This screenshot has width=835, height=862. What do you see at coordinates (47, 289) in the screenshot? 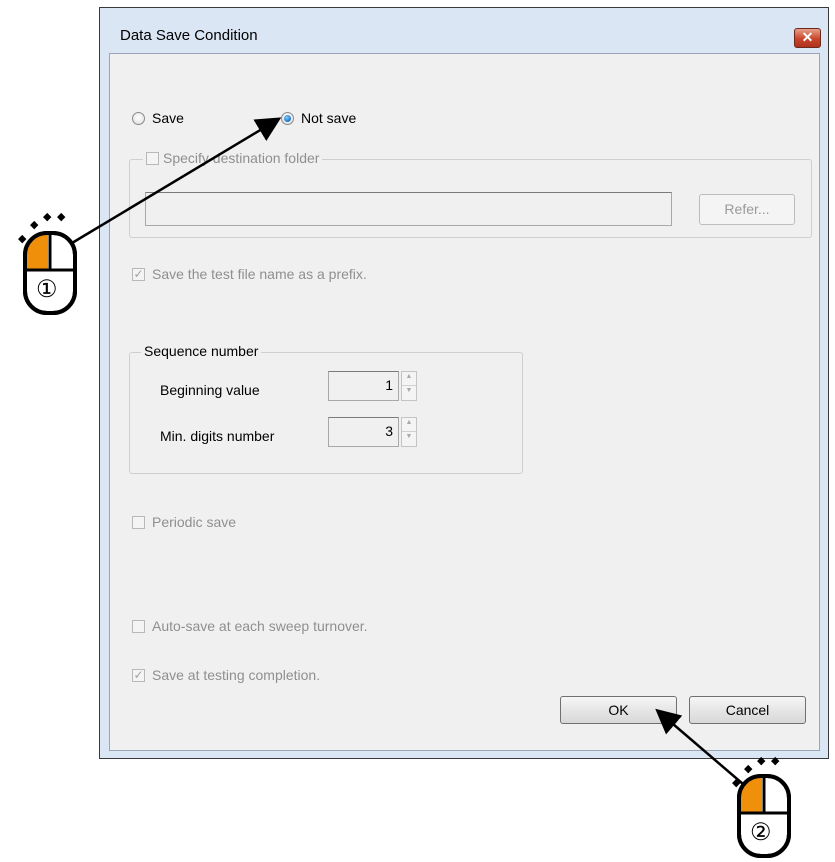
I see `step-1-label: ①` at bounding box center [47, 289].